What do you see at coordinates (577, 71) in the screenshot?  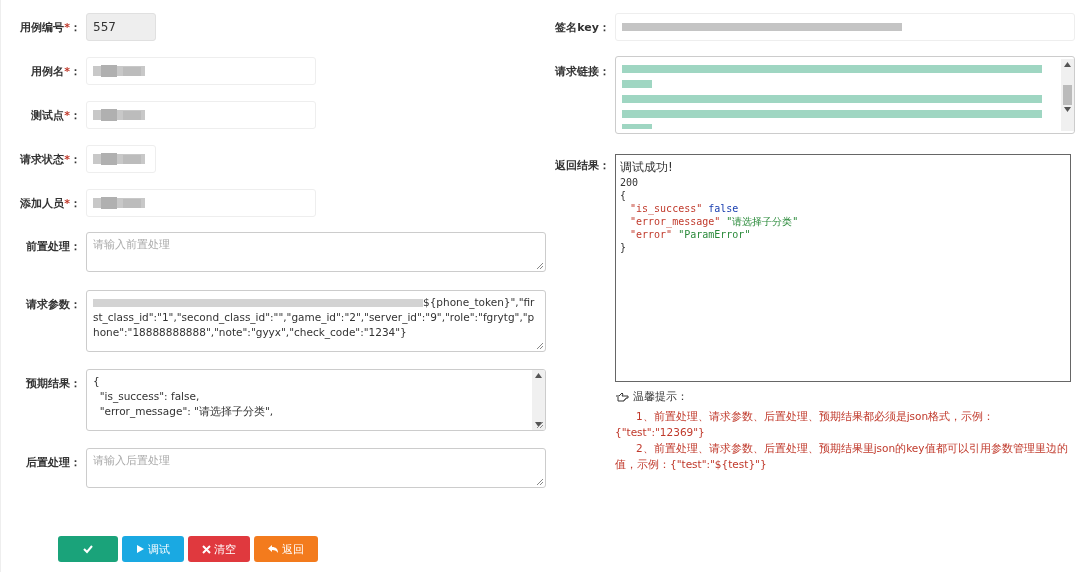 I see `field-label: 请求链接` at bounding box center [577, 71].